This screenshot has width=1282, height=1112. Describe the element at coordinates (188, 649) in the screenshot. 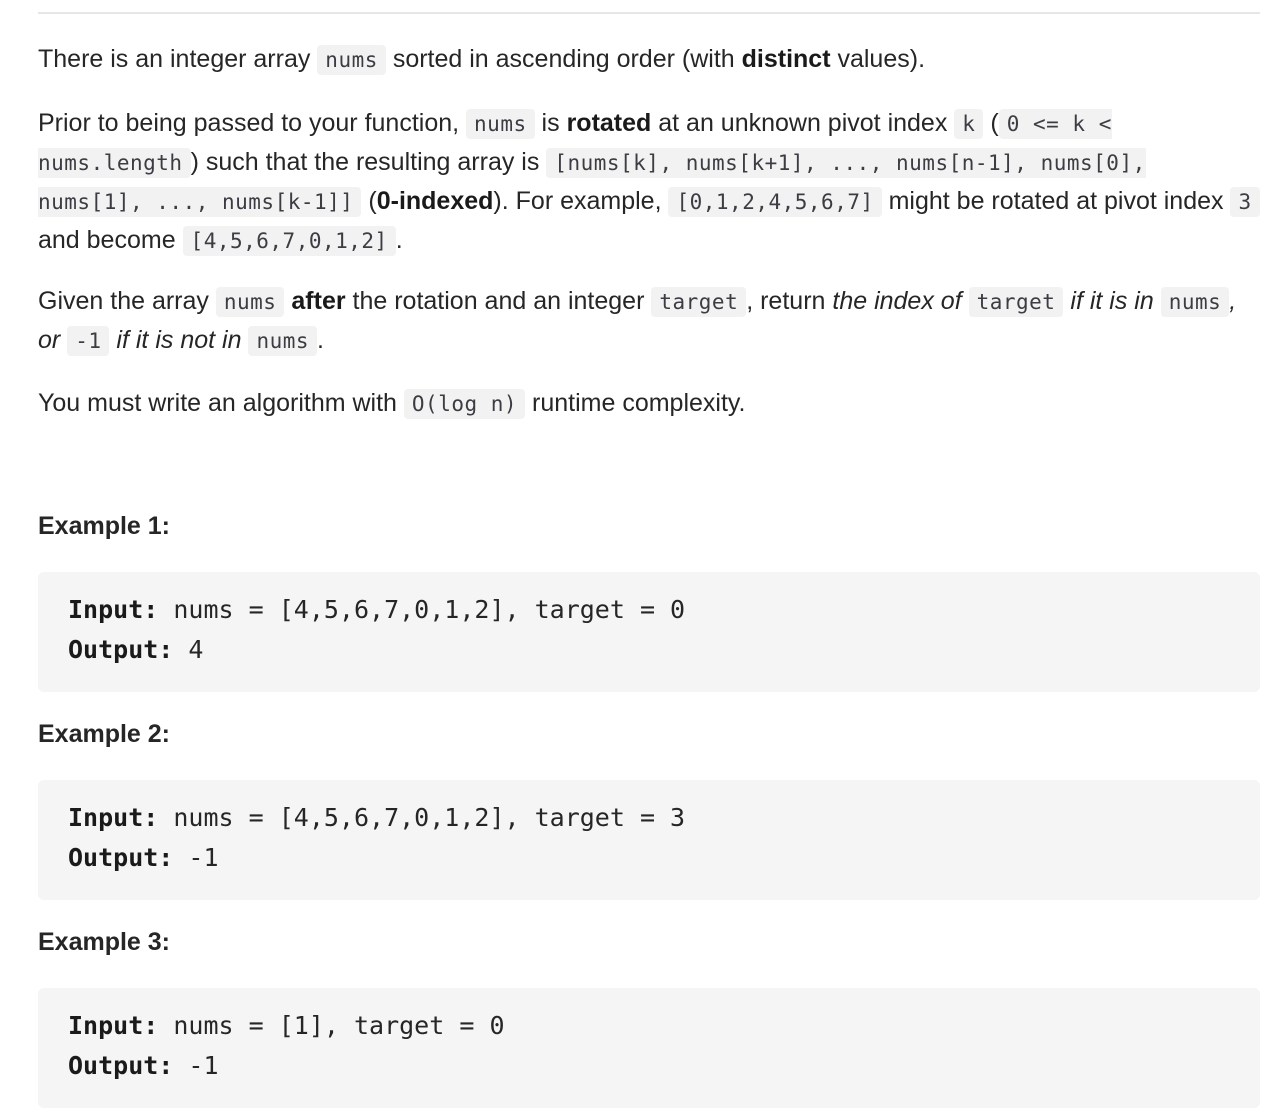

I see `output-value: 4` at that location.